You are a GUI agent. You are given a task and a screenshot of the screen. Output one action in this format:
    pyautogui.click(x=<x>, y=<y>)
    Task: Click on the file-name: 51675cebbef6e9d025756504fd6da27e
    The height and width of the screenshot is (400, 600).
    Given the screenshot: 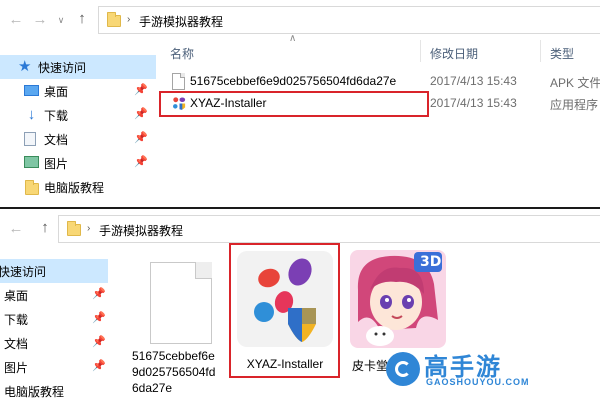 What is the action you would take?
    pyautogui.click(x=293, y=81)
    